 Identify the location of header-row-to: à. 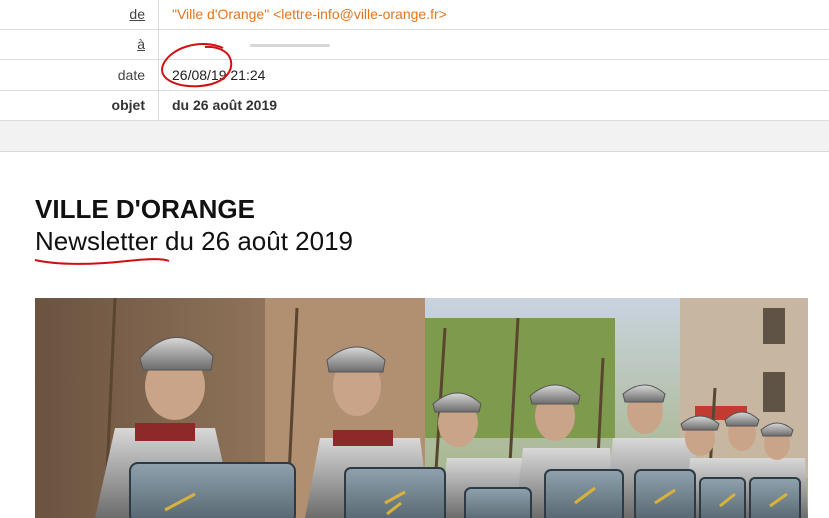
(414, 45).